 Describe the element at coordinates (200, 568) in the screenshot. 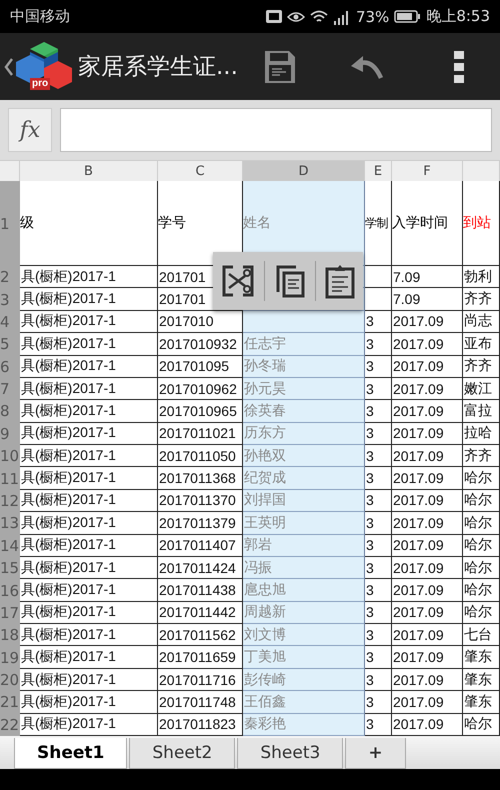

I see `table-cell: 2017011424` at that location.